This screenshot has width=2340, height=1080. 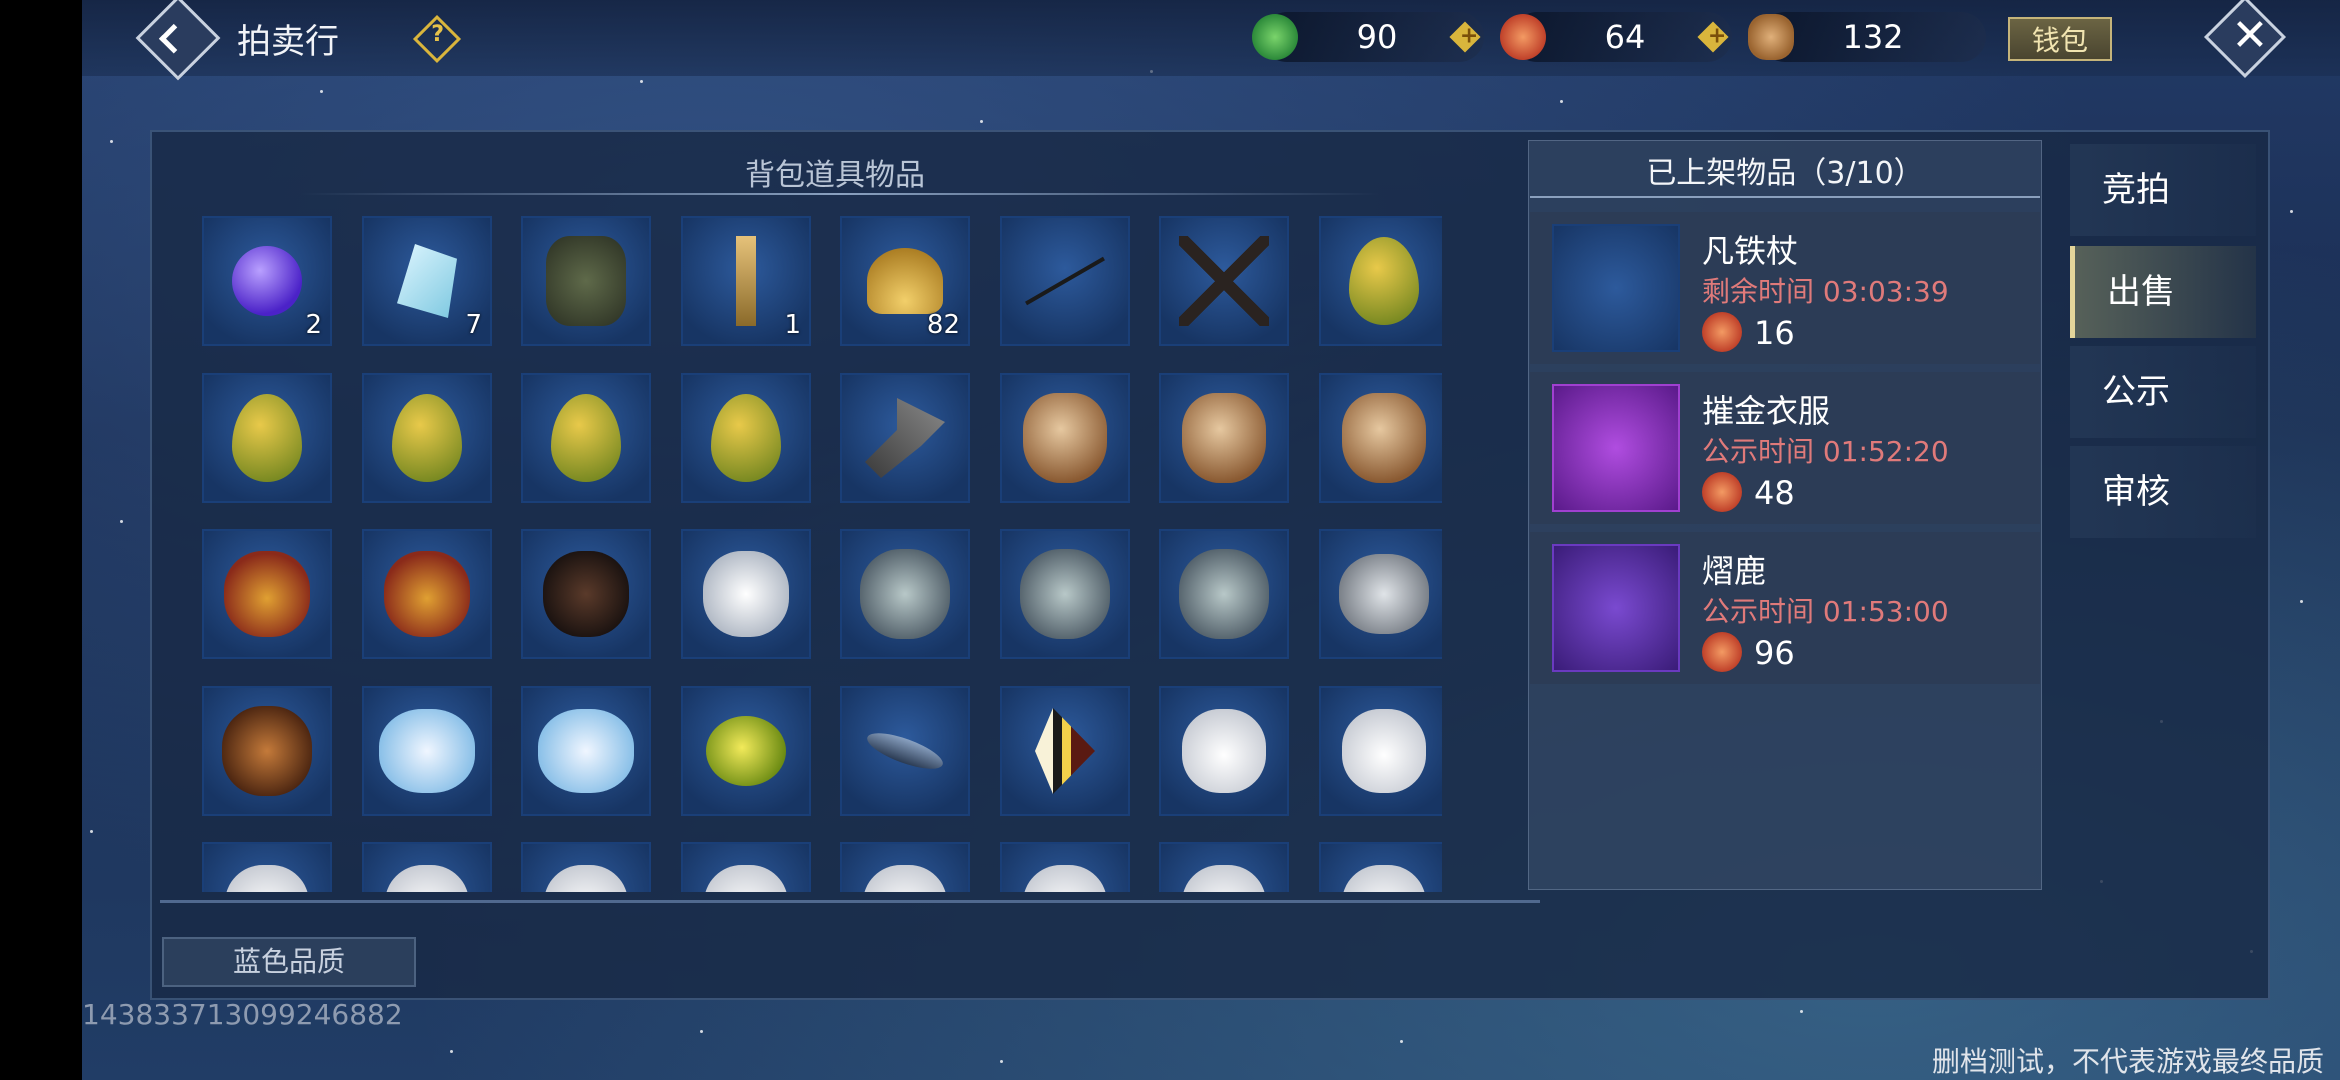 What do you see at coordinates (1785, 608) in the screenshot?
I see `listed-entry: 熠鹿 公示时间 01:53:00 96` at bounding box center [1785, 608].